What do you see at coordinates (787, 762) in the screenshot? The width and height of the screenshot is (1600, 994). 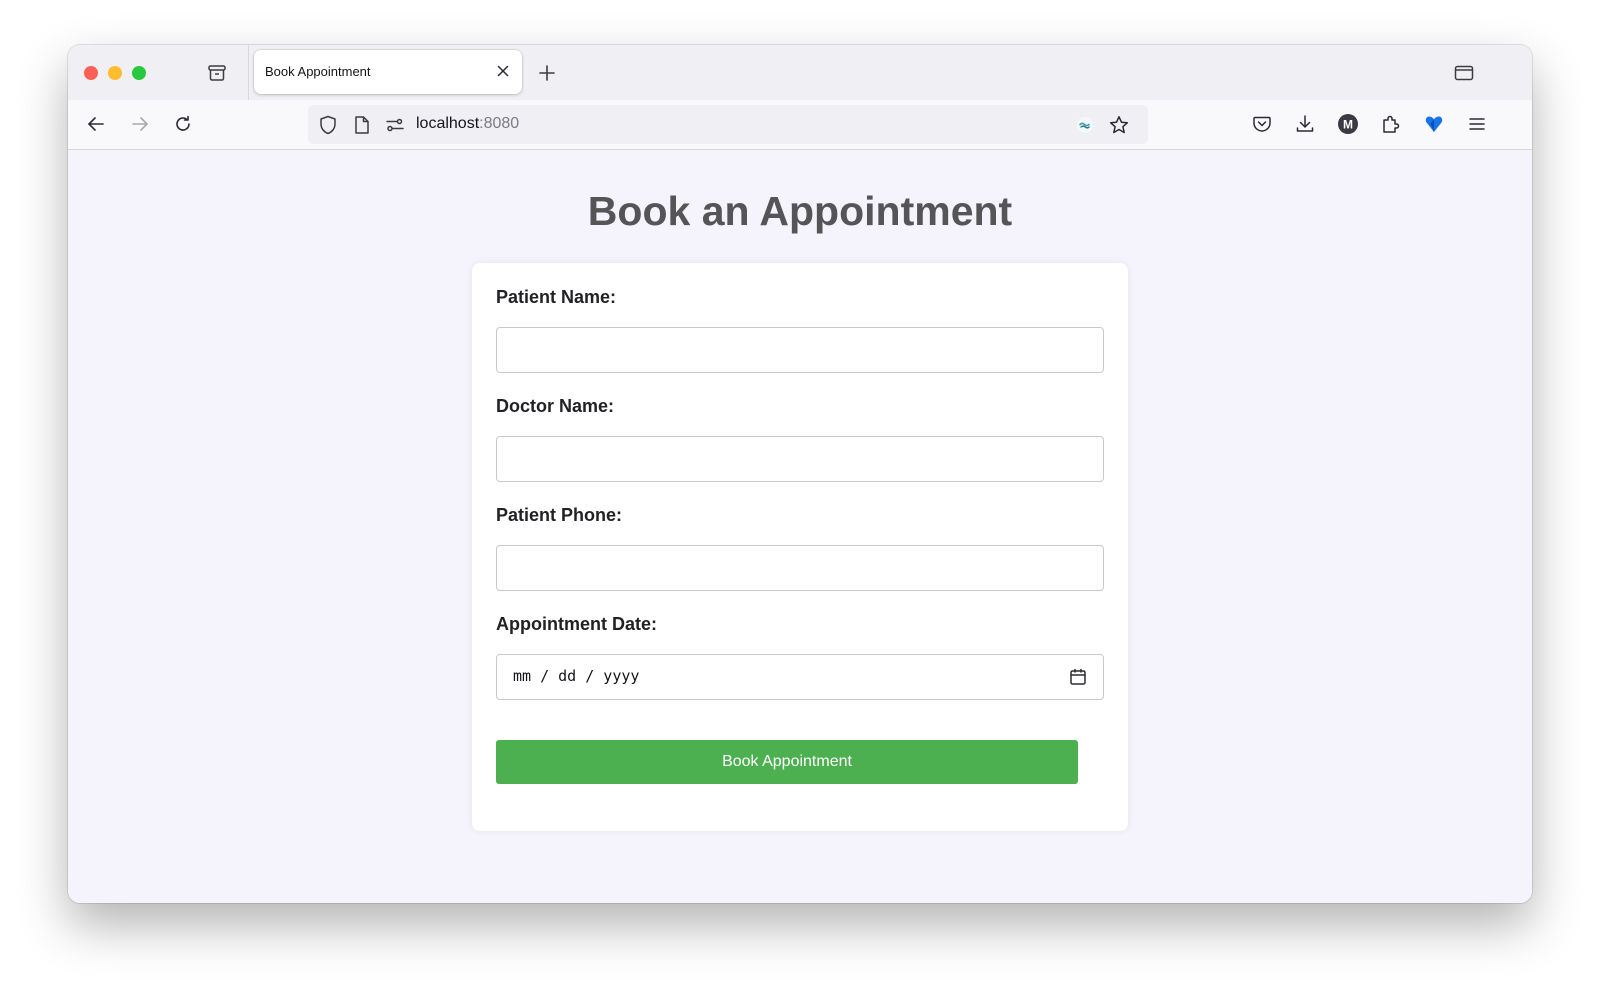 I see `book-appointment-button: Book Appointment` at bounding box center [787, 762].